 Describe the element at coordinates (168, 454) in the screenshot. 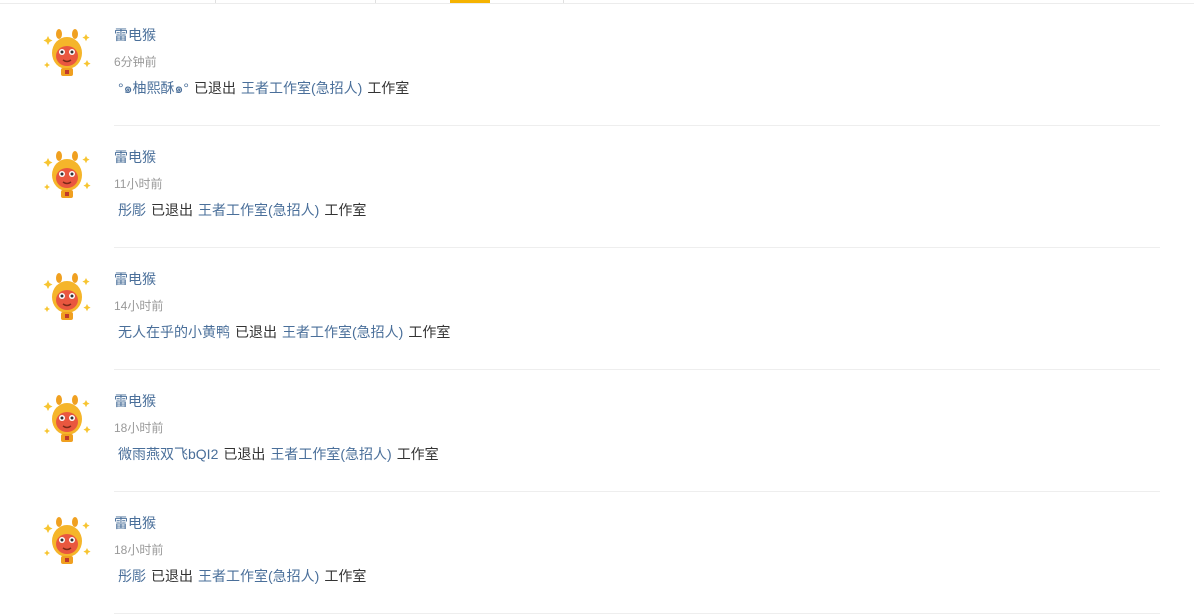

I see `actor-link: 微雨燕双飞bQI2` at that location.